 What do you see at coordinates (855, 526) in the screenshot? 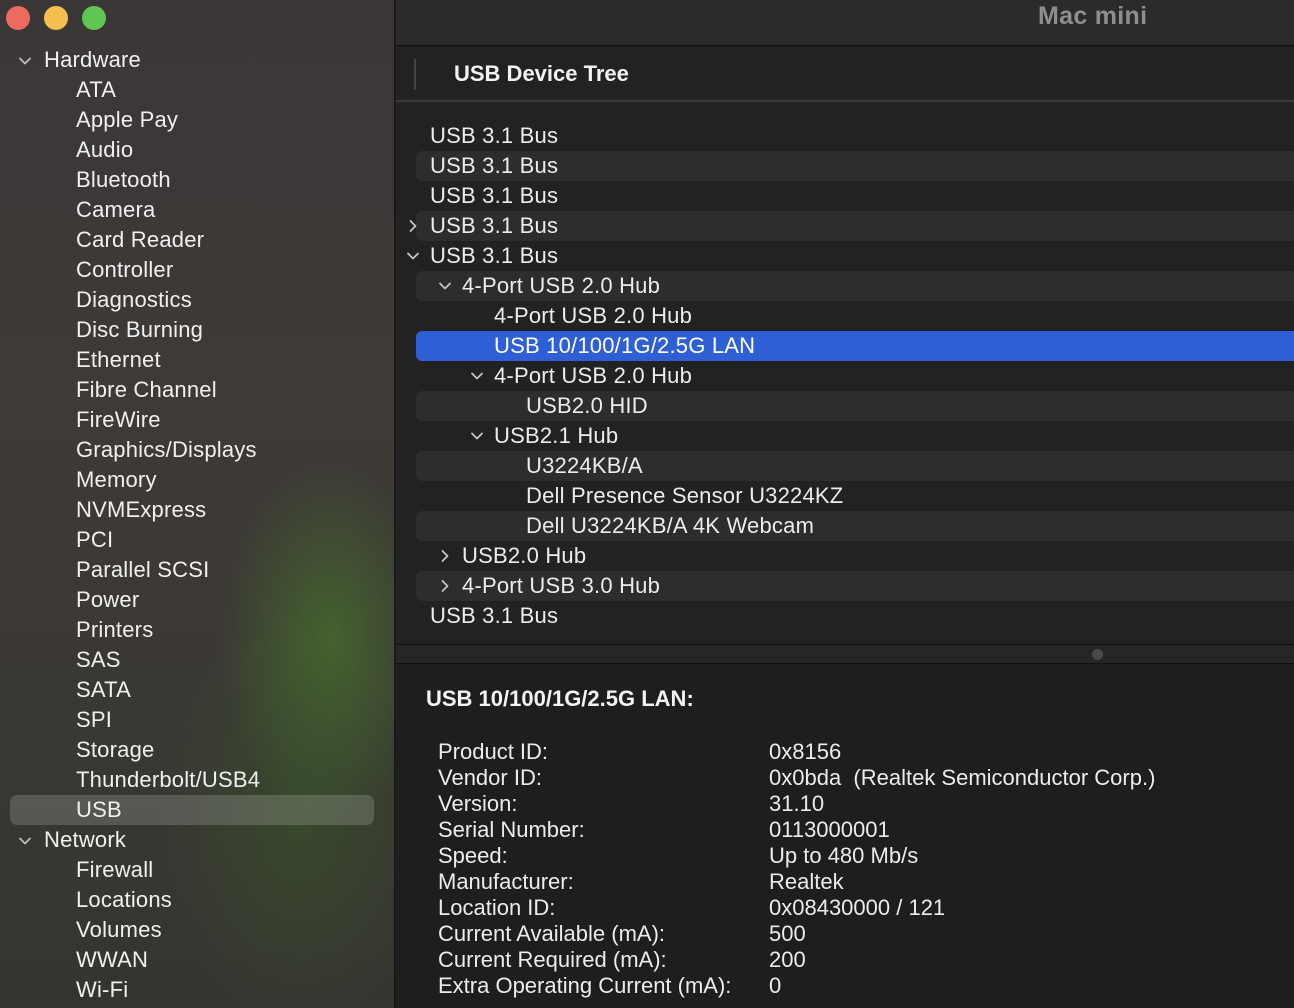
I see `tree-row: Dell U3224KB/A 4K Webcam` at bounding box center [855, 526].